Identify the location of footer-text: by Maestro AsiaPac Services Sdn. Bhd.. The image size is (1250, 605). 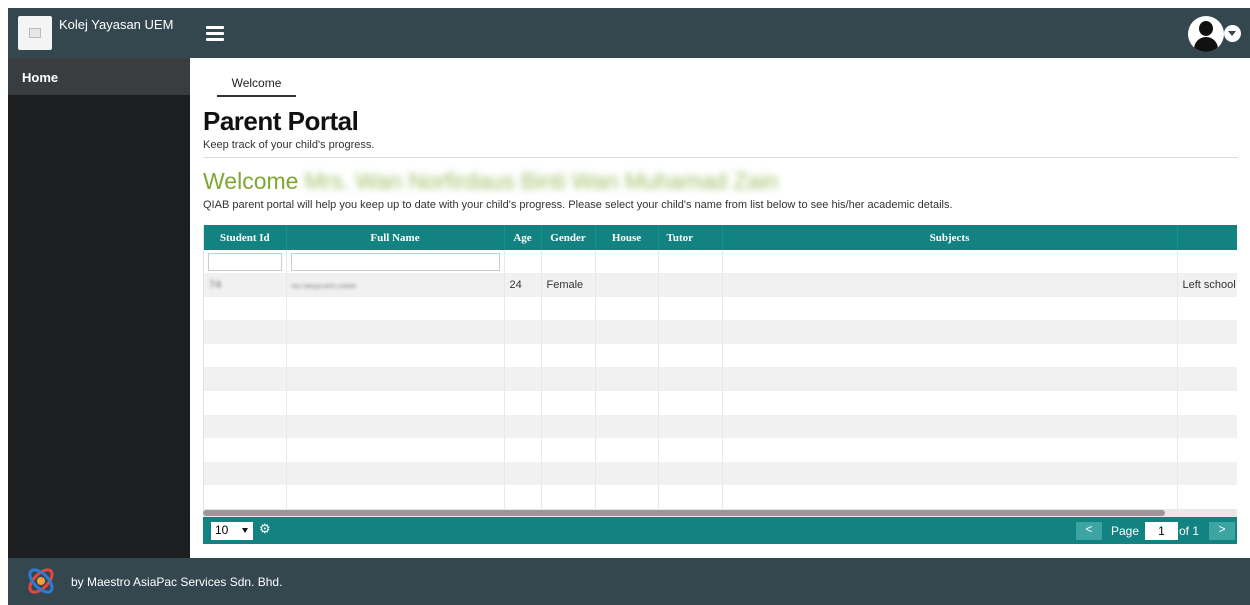
(177, 582).